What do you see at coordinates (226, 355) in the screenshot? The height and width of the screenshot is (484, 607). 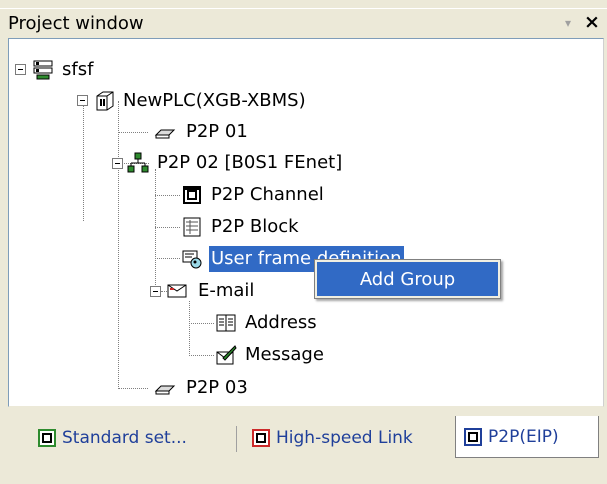 I see `message-icon` at bounding box center [226, 355].